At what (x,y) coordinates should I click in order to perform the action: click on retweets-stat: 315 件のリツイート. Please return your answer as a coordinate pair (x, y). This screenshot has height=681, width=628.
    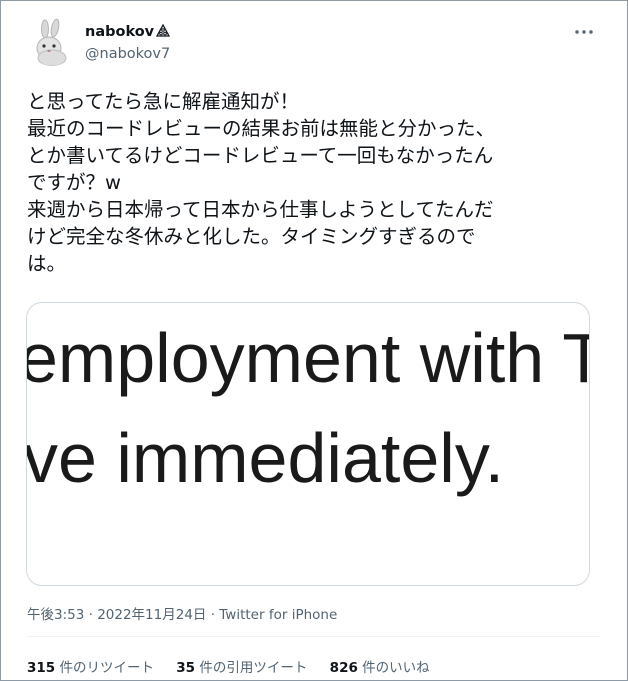
    Looking at the image, I should click on (90, 666).